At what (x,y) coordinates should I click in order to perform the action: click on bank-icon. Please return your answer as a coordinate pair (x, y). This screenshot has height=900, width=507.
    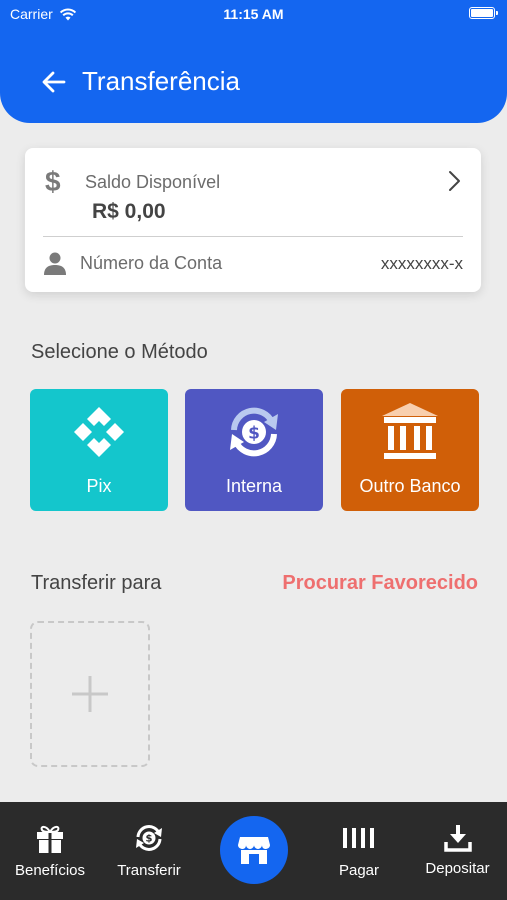
    Looking at the image, I should click on (410, 431).